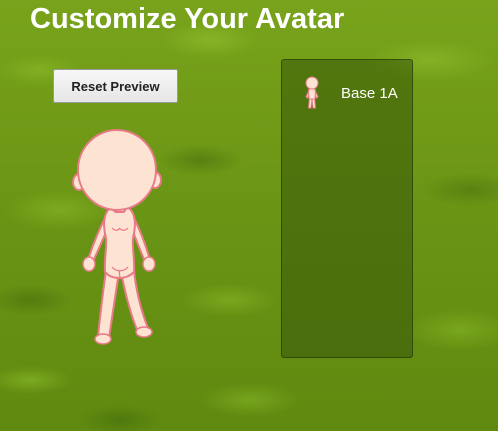 Image resolution: width=498 pixels, height=431 pixels. Describe the element at coordinates (117, 237) in the screenshot. I see `avatar-base-figure` at that location.